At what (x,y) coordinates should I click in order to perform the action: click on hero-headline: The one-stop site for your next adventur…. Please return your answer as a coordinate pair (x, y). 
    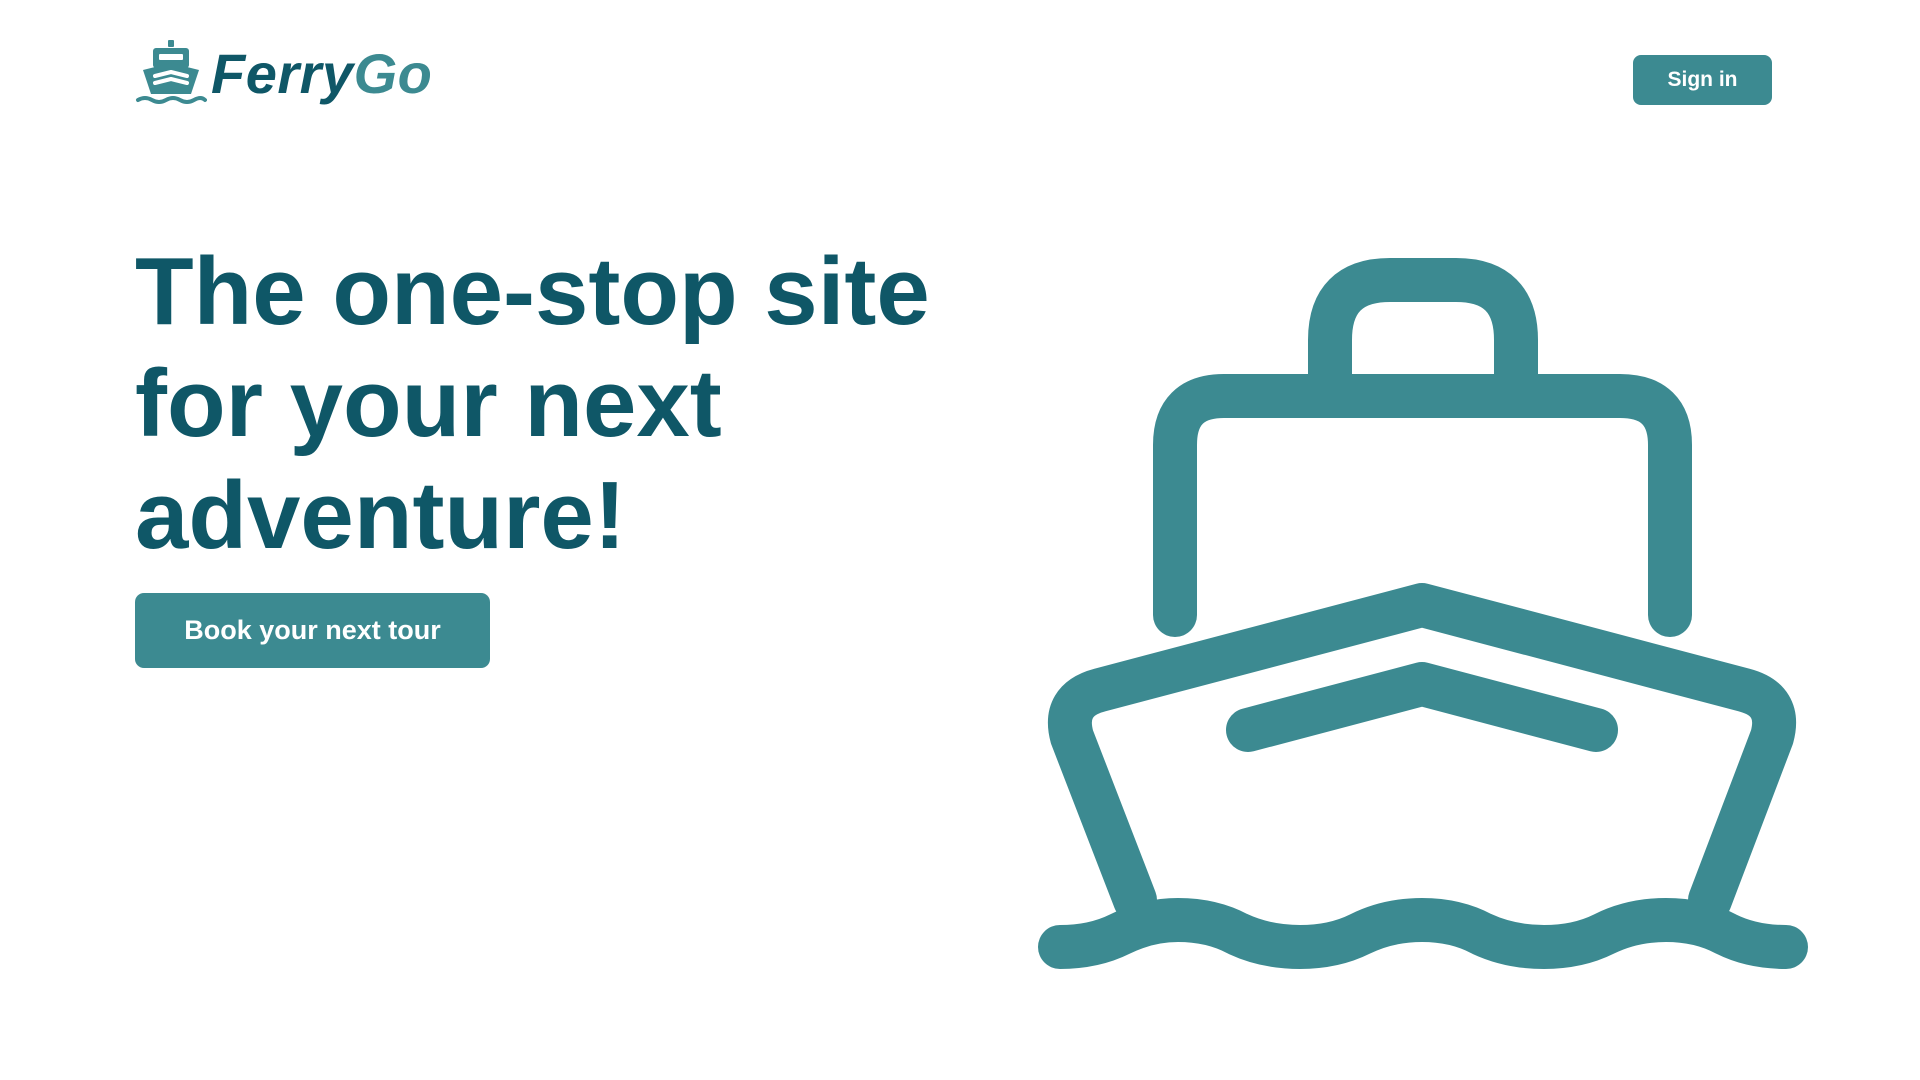
    Looking at the image, I should click on (532, 403).